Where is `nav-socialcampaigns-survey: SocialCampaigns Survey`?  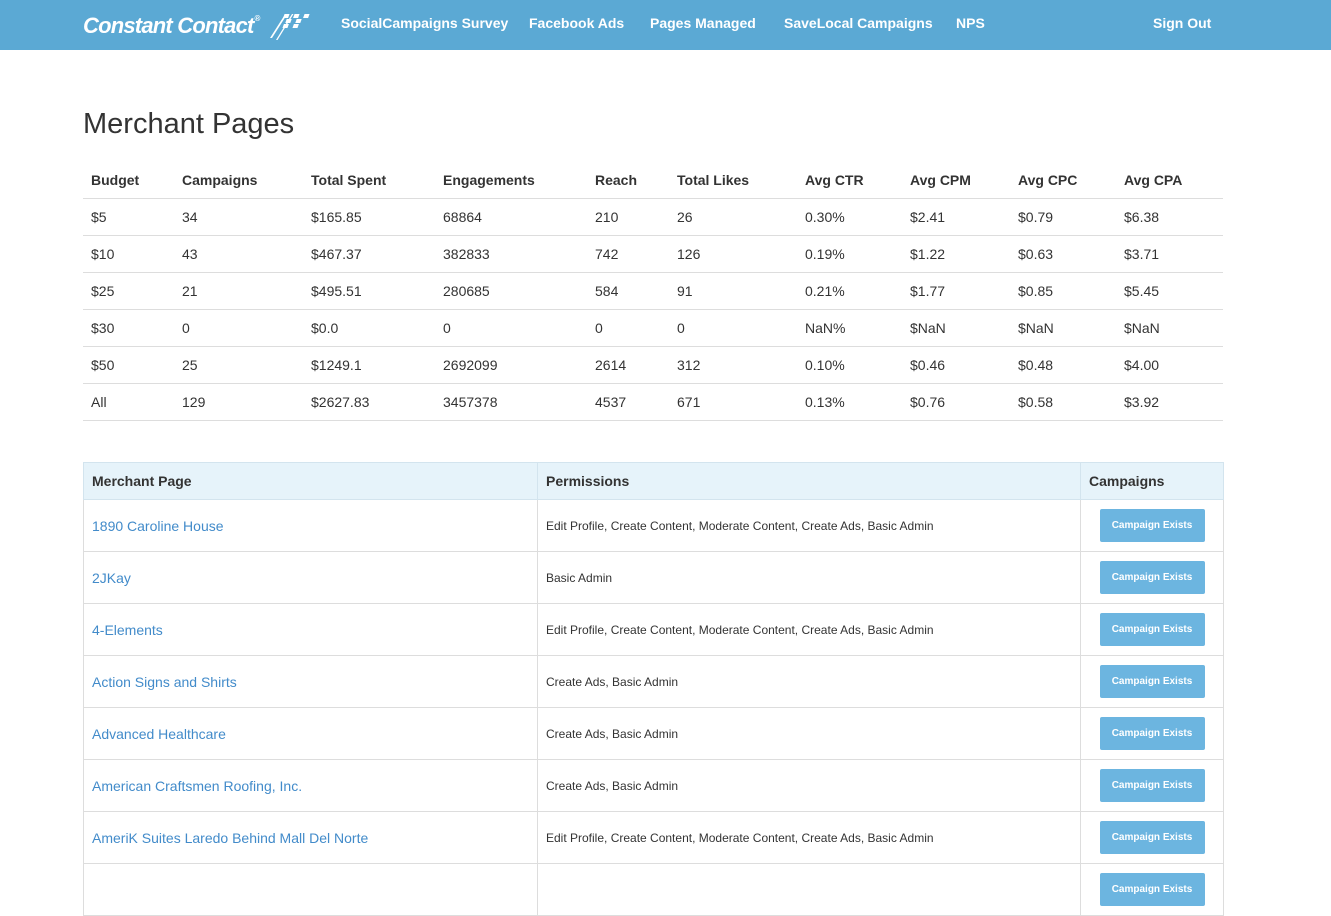 nav-socialcampaigns-survey: SocialCampaigns Survey is located at coordinates (424, 23).